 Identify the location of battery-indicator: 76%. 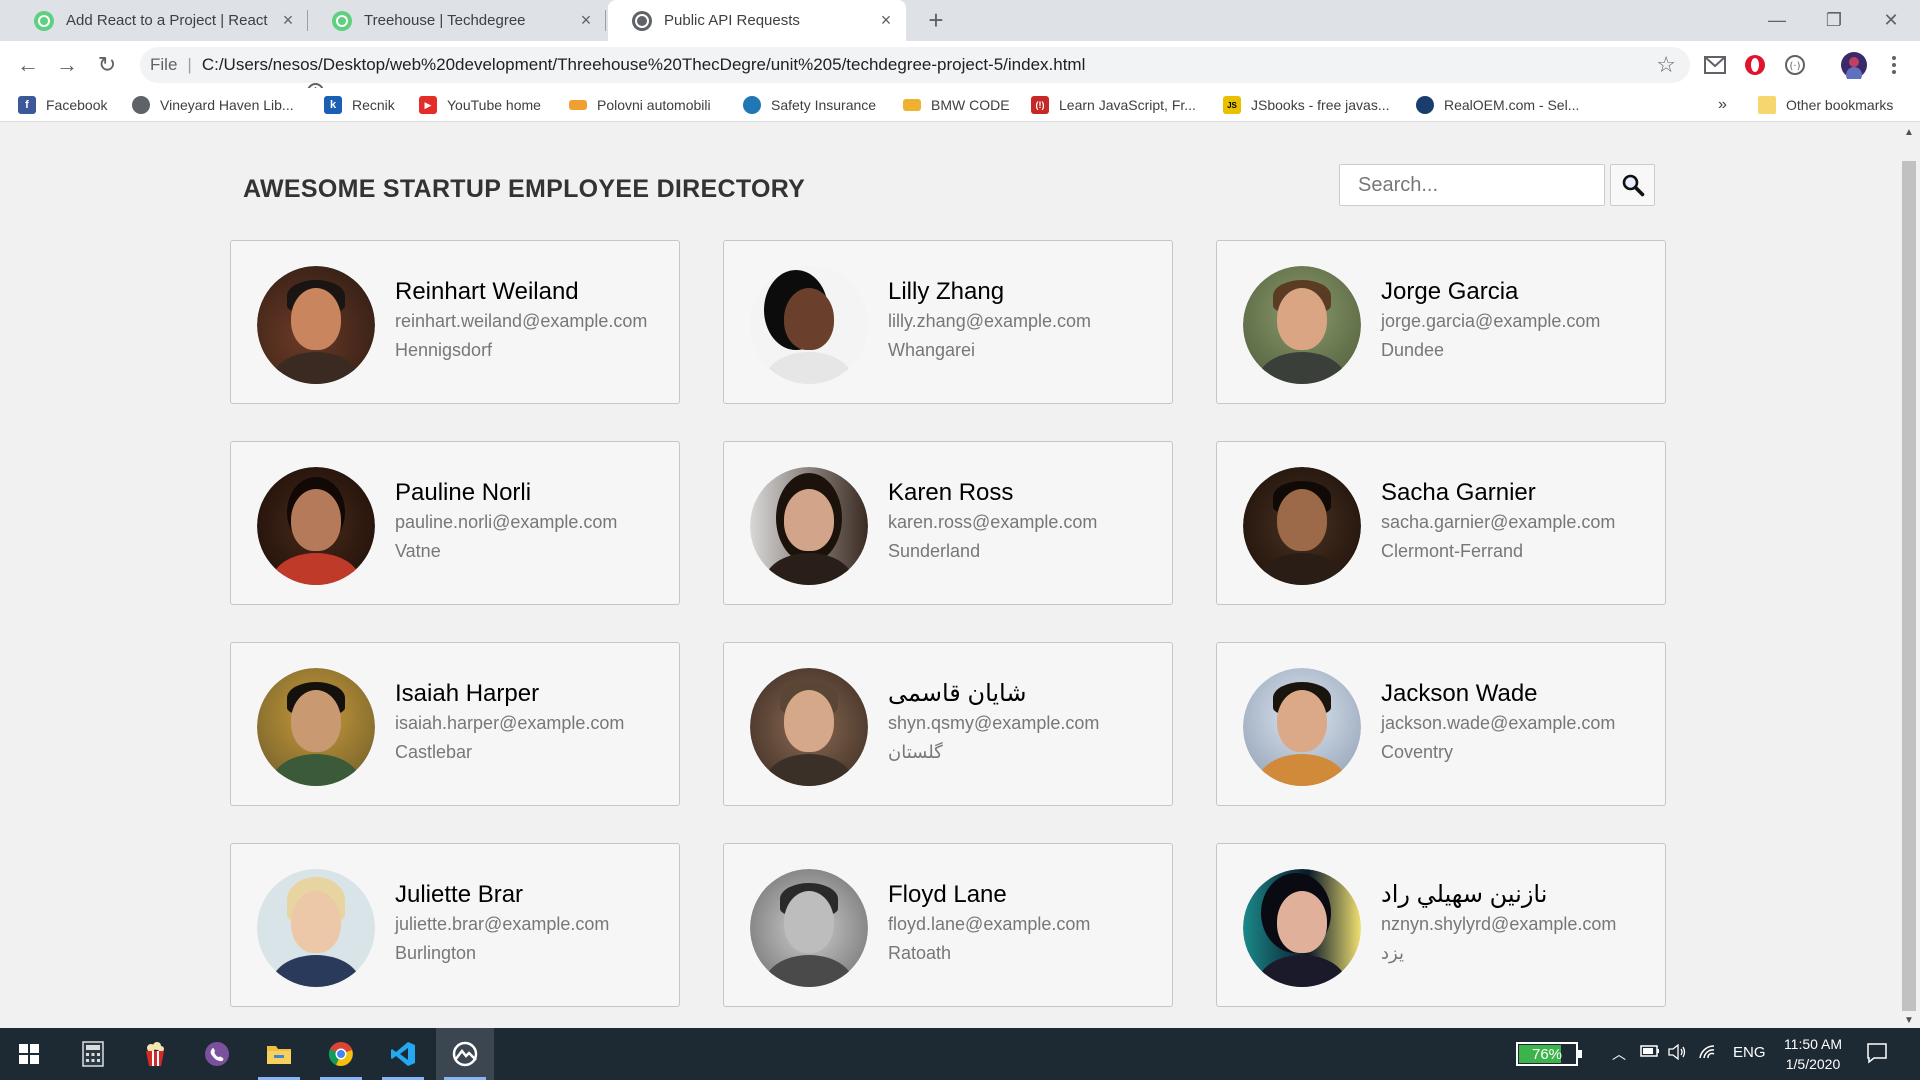
(1549, 1054).